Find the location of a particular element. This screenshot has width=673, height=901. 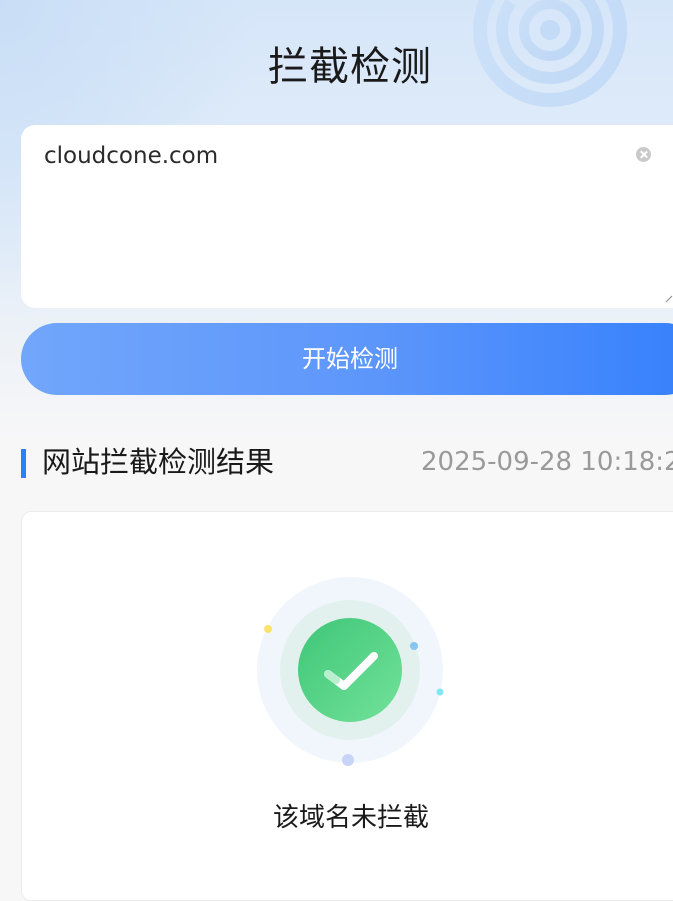

start-button-label: 开始检测 is located at coordinates (350, 359).